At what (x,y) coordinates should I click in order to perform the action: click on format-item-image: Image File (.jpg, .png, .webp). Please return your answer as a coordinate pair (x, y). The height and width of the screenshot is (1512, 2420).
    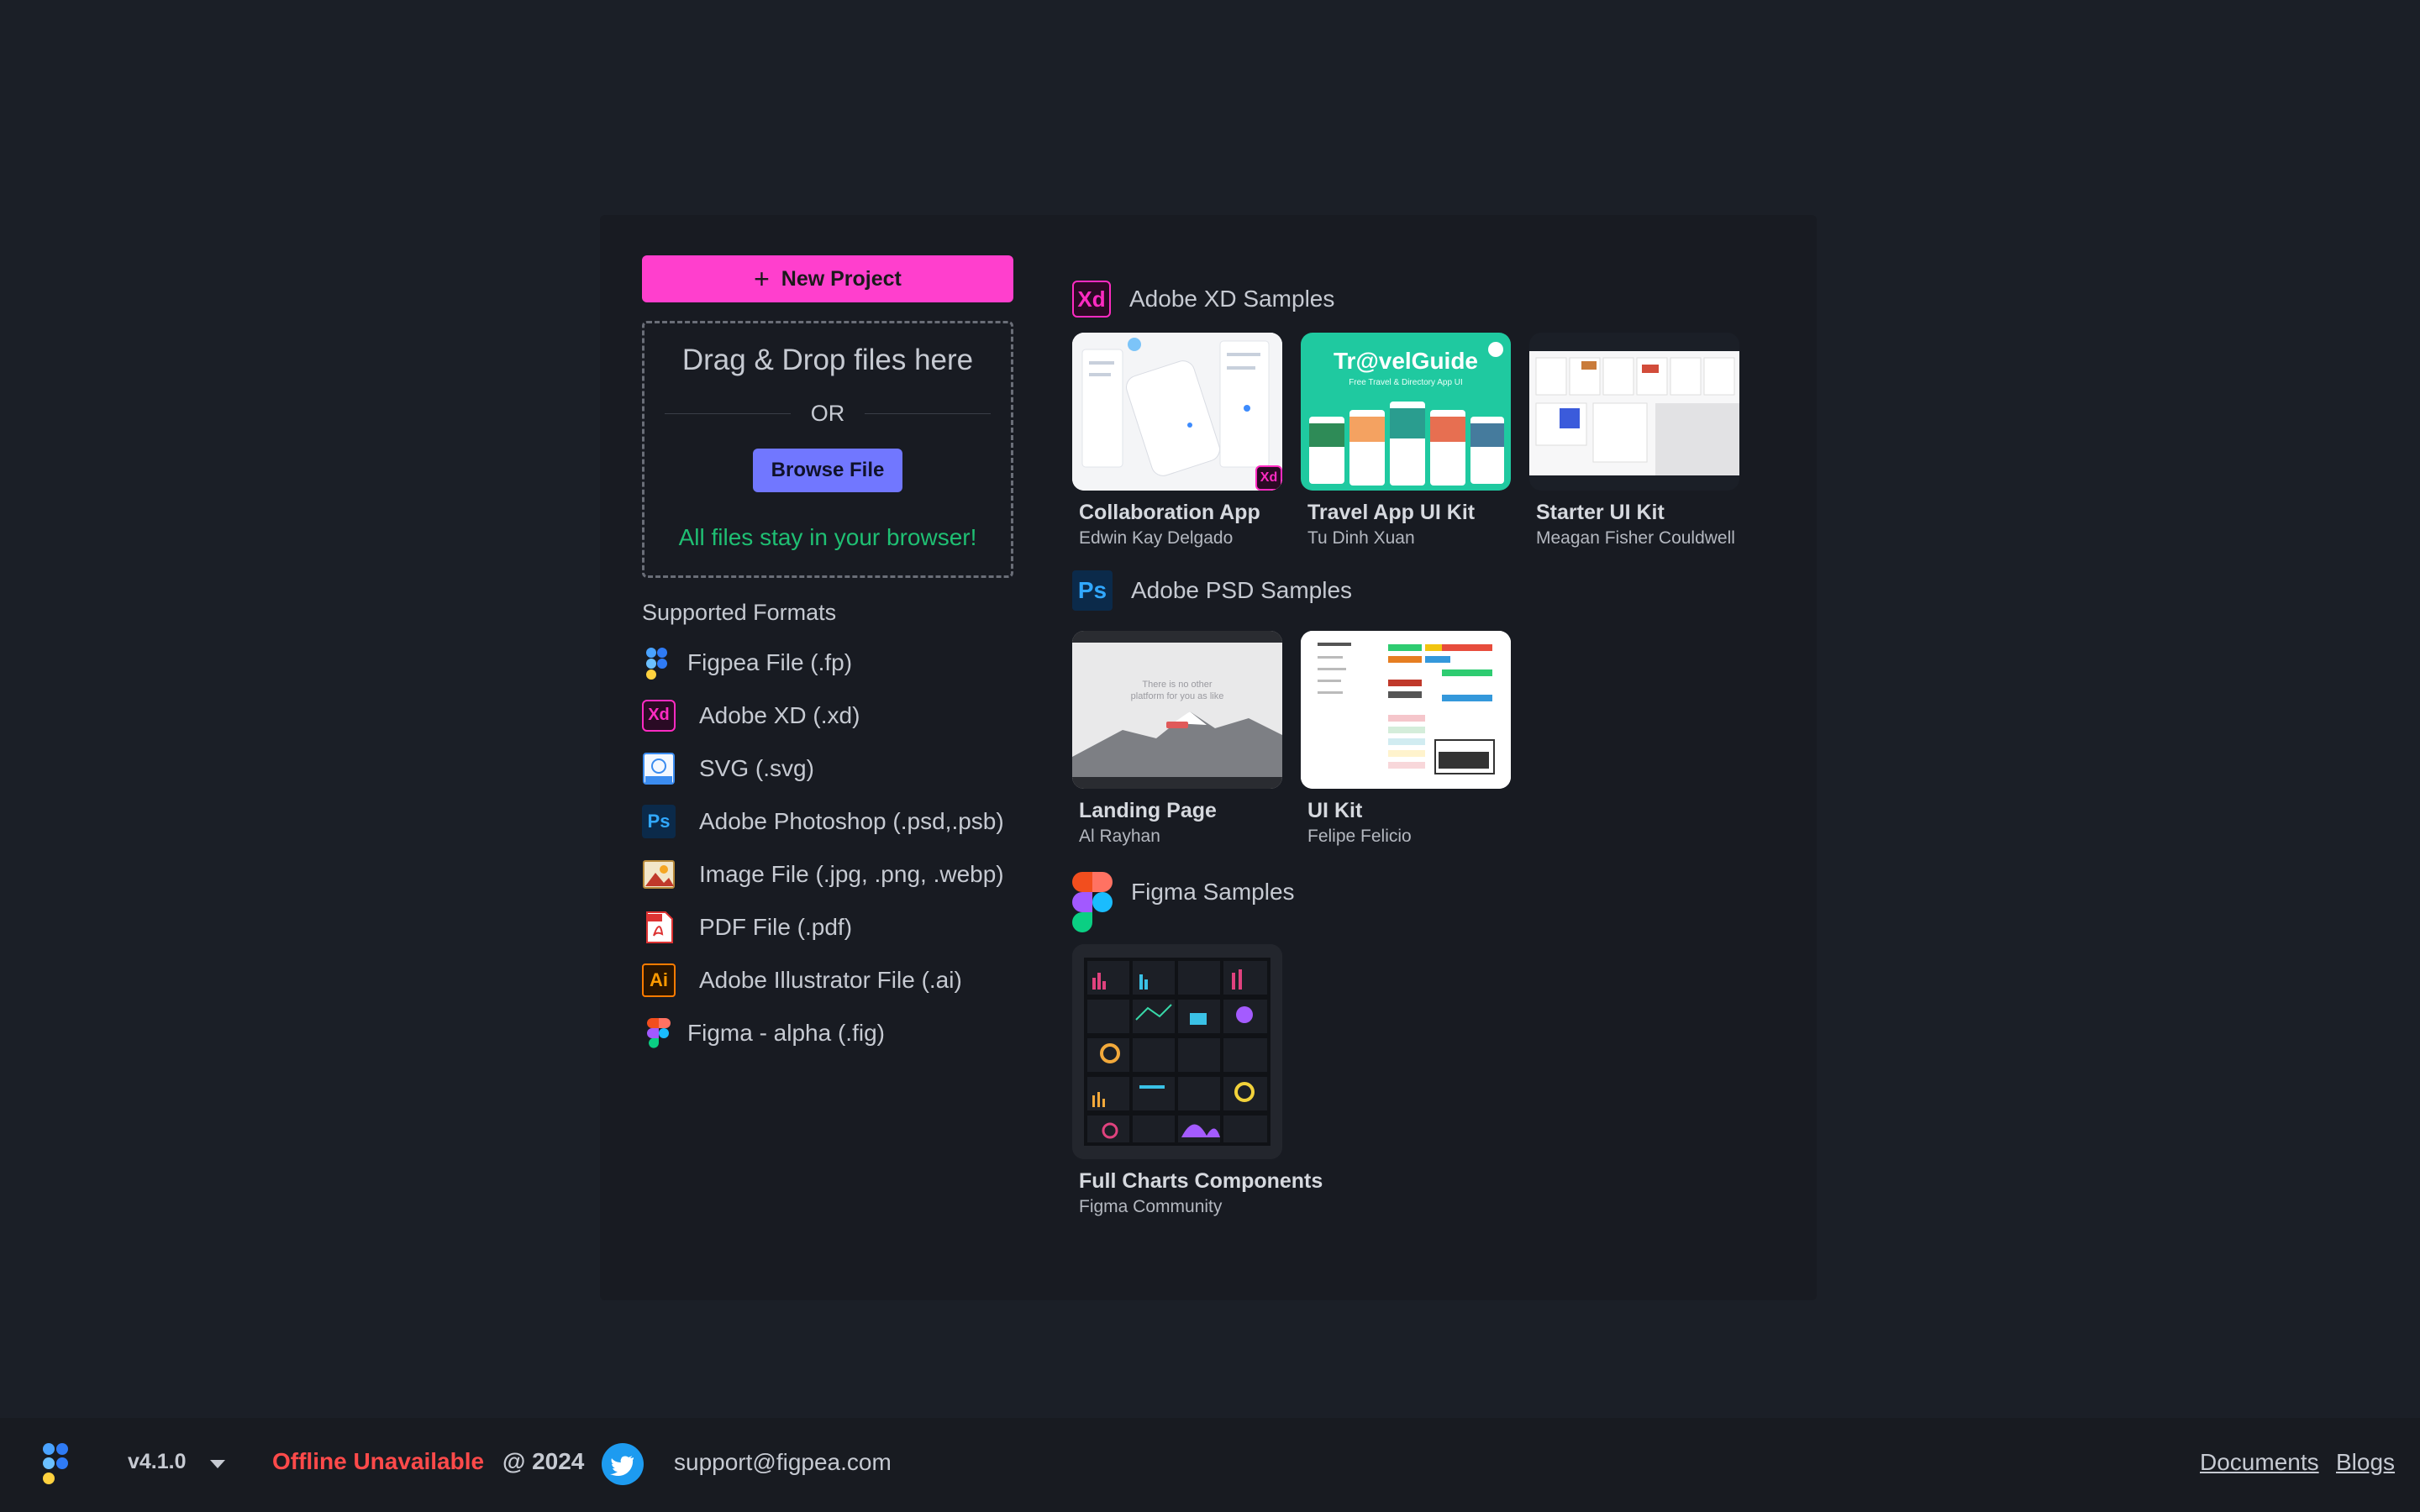
    Looking at the image, I should click on (827, 874).